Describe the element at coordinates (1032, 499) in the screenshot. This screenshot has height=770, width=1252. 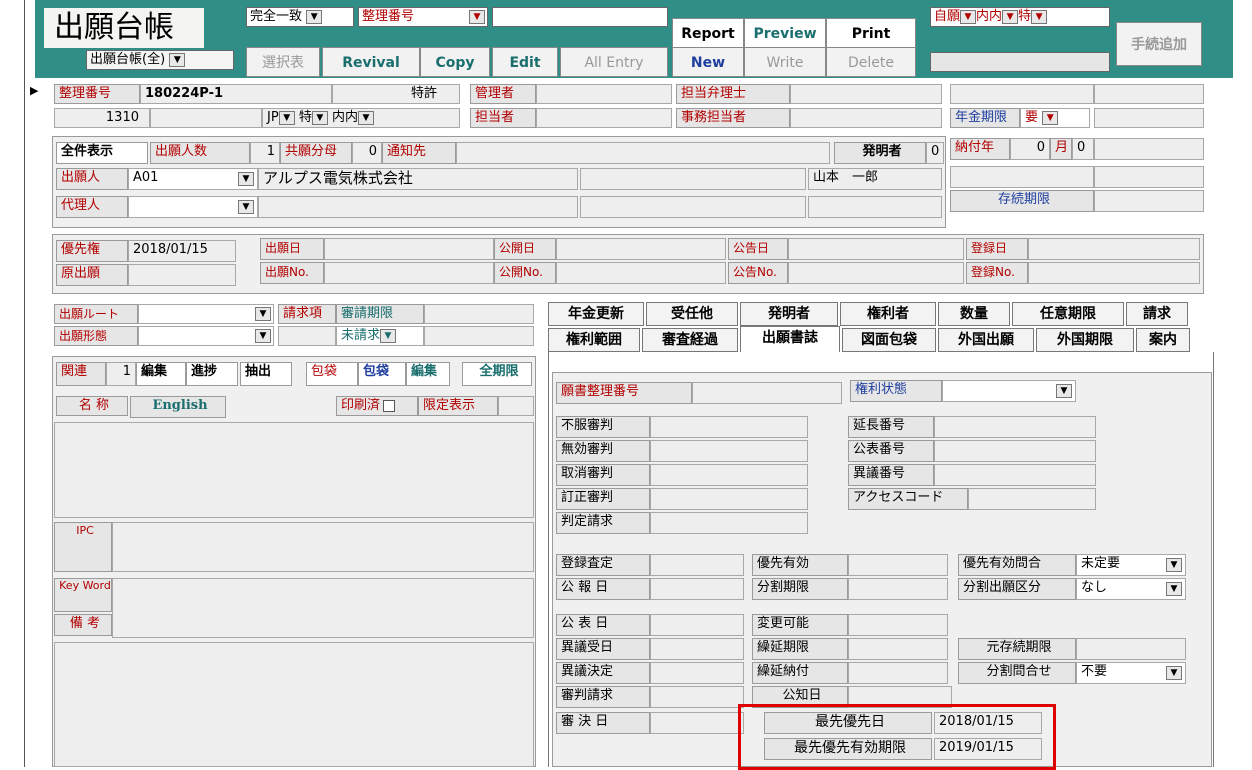
I see `access-field` at that location.